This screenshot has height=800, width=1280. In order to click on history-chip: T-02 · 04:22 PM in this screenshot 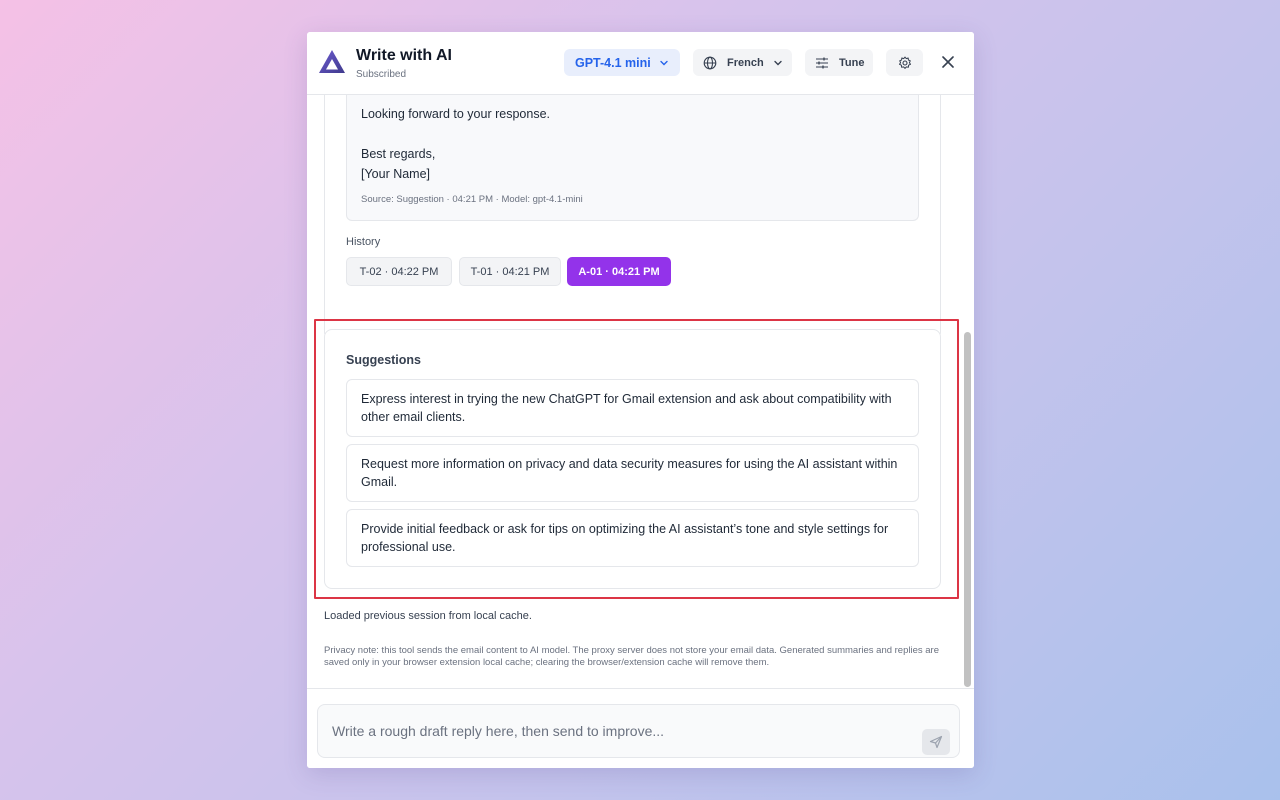, I will do `click(399, 271)`.